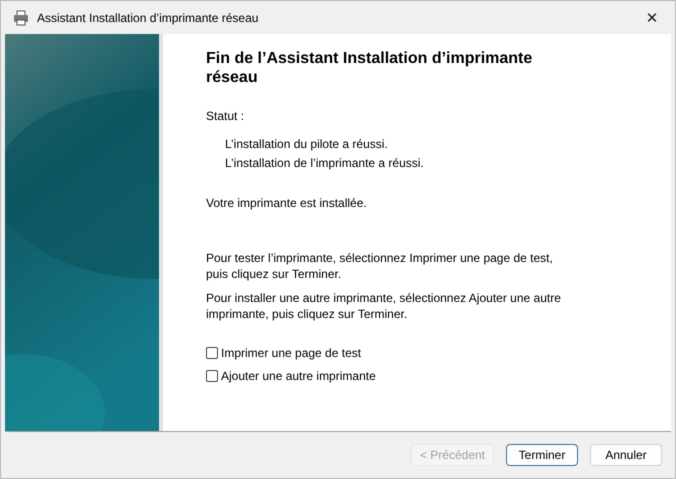 Image resolution: width=676 pixels, height=479 pixels. What do you see at coordinates (380, 266) in the screenshot?
I see `instruction-text: Pour tester l’imprimante, sélectionnez Imprimer une page de test, puis cliquez sur Terminer.` at bounding box center [380, 266].